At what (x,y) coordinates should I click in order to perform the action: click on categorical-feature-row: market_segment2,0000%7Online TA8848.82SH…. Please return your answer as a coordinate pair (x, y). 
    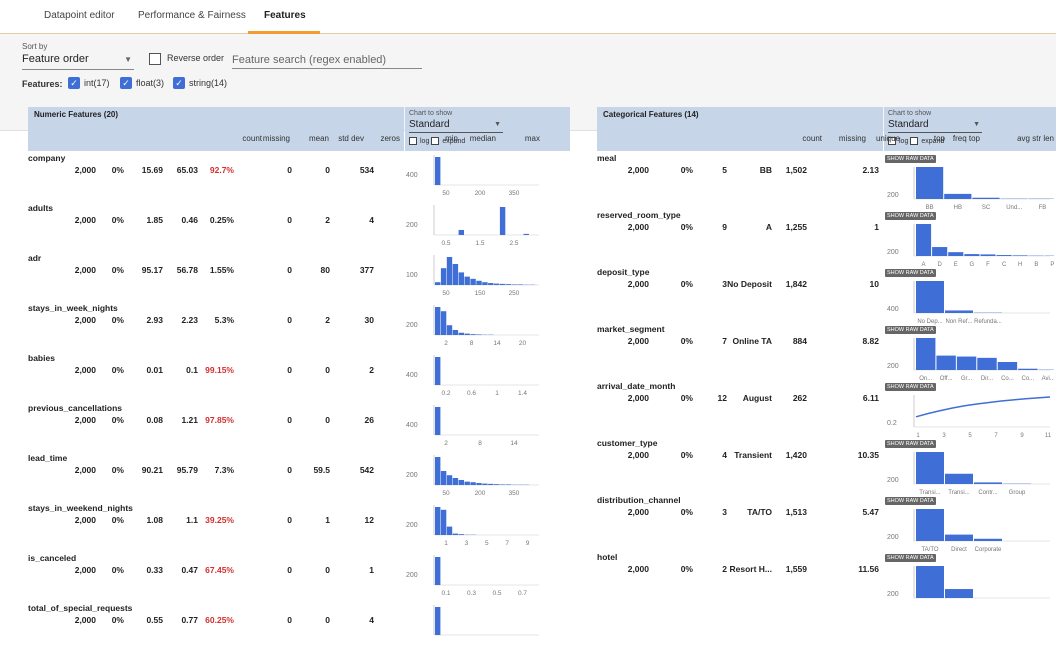
    Looking at the image, I should click on (826, 352).